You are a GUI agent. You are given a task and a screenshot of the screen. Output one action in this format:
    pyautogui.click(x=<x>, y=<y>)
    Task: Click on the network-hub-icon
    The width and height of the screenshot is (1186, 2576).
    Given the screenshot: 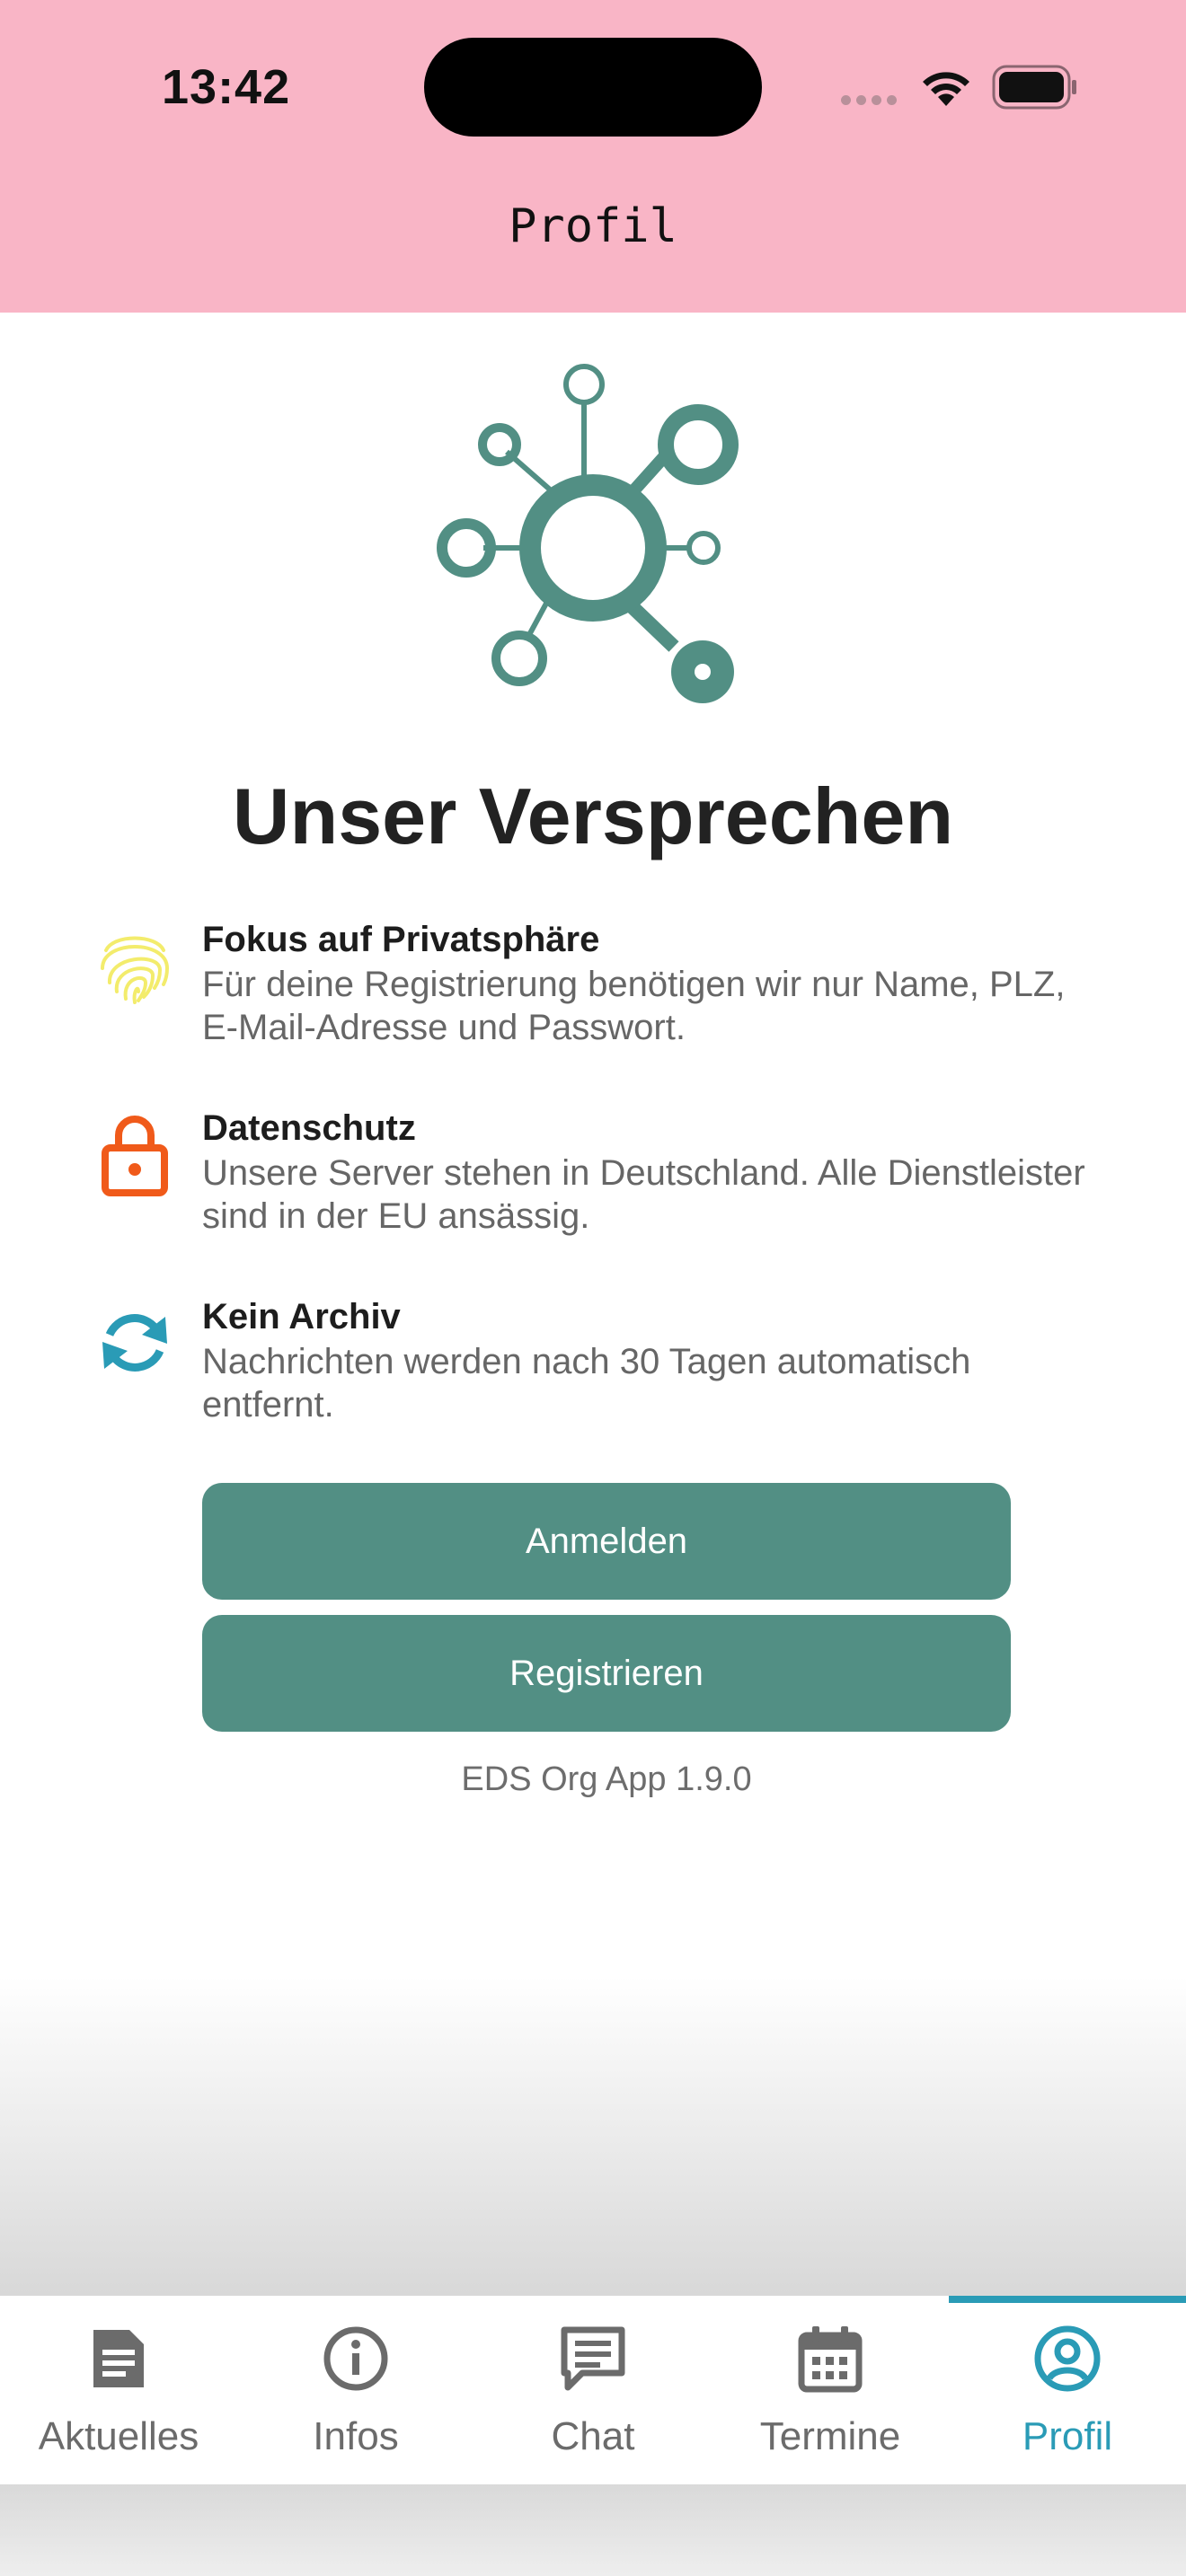 What is the action you would take?
    pyautogui.click(x=588, y=533)
    